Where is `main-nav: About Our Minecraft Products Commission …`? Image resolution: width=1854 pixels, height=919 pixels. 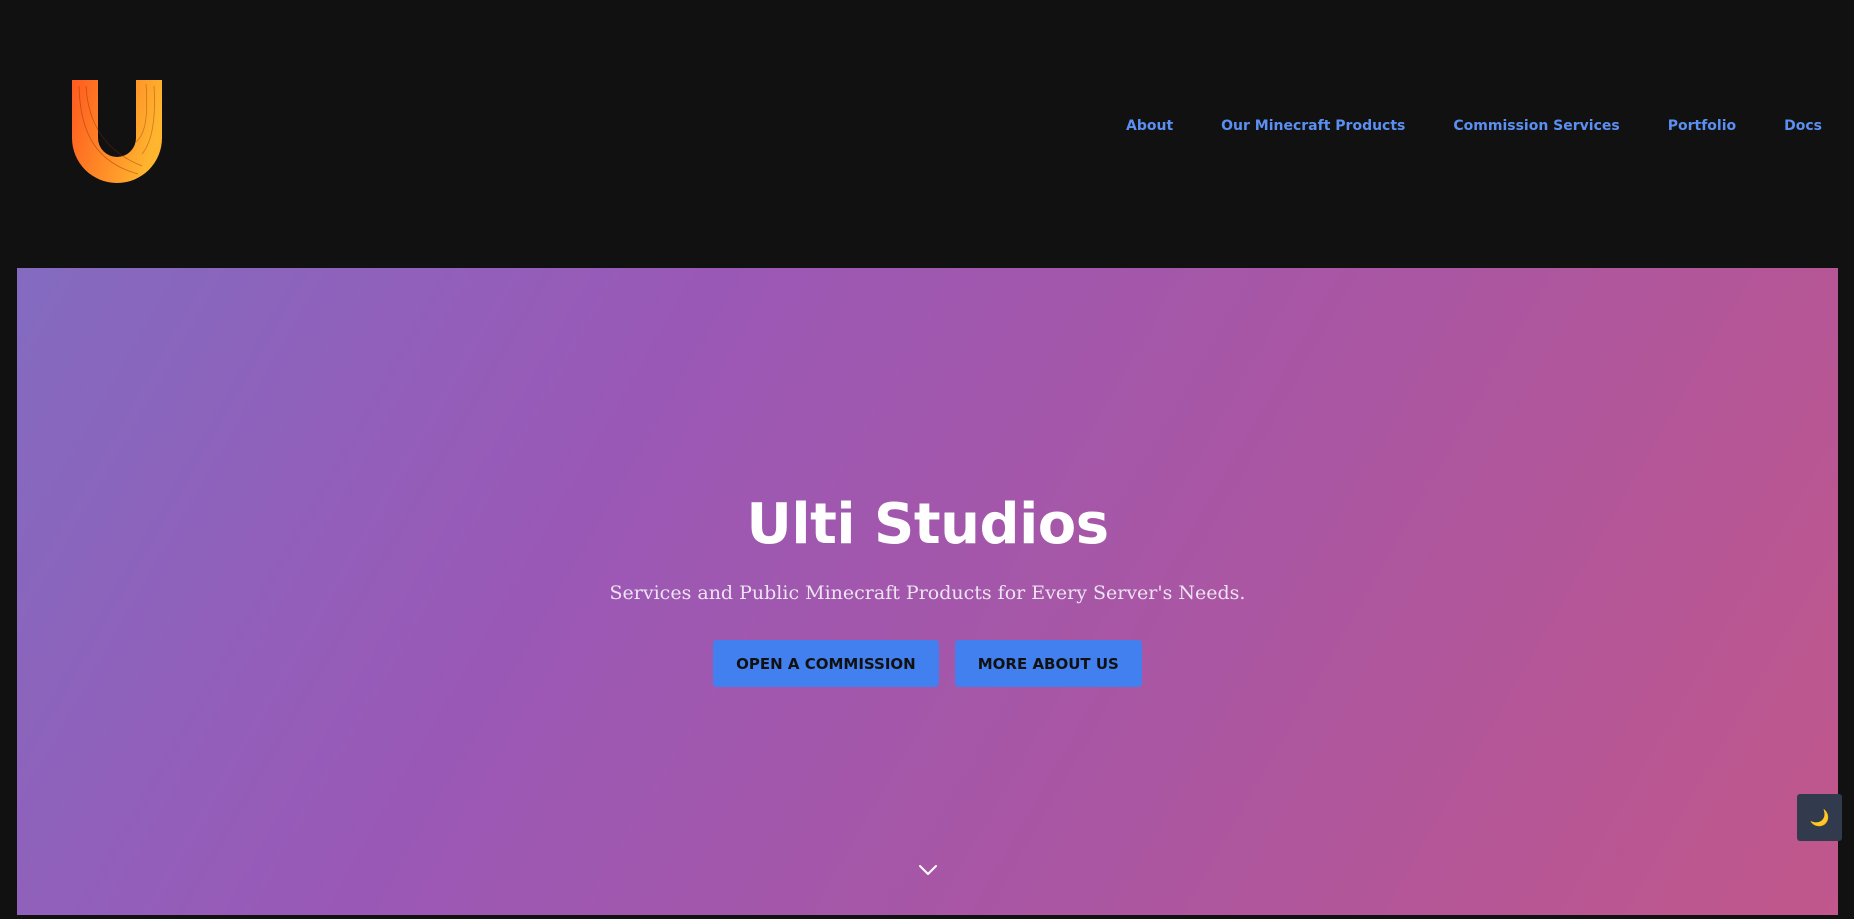
main-nav: About Our Minecraft Products Commission … is located at coordinates (1474, 126).